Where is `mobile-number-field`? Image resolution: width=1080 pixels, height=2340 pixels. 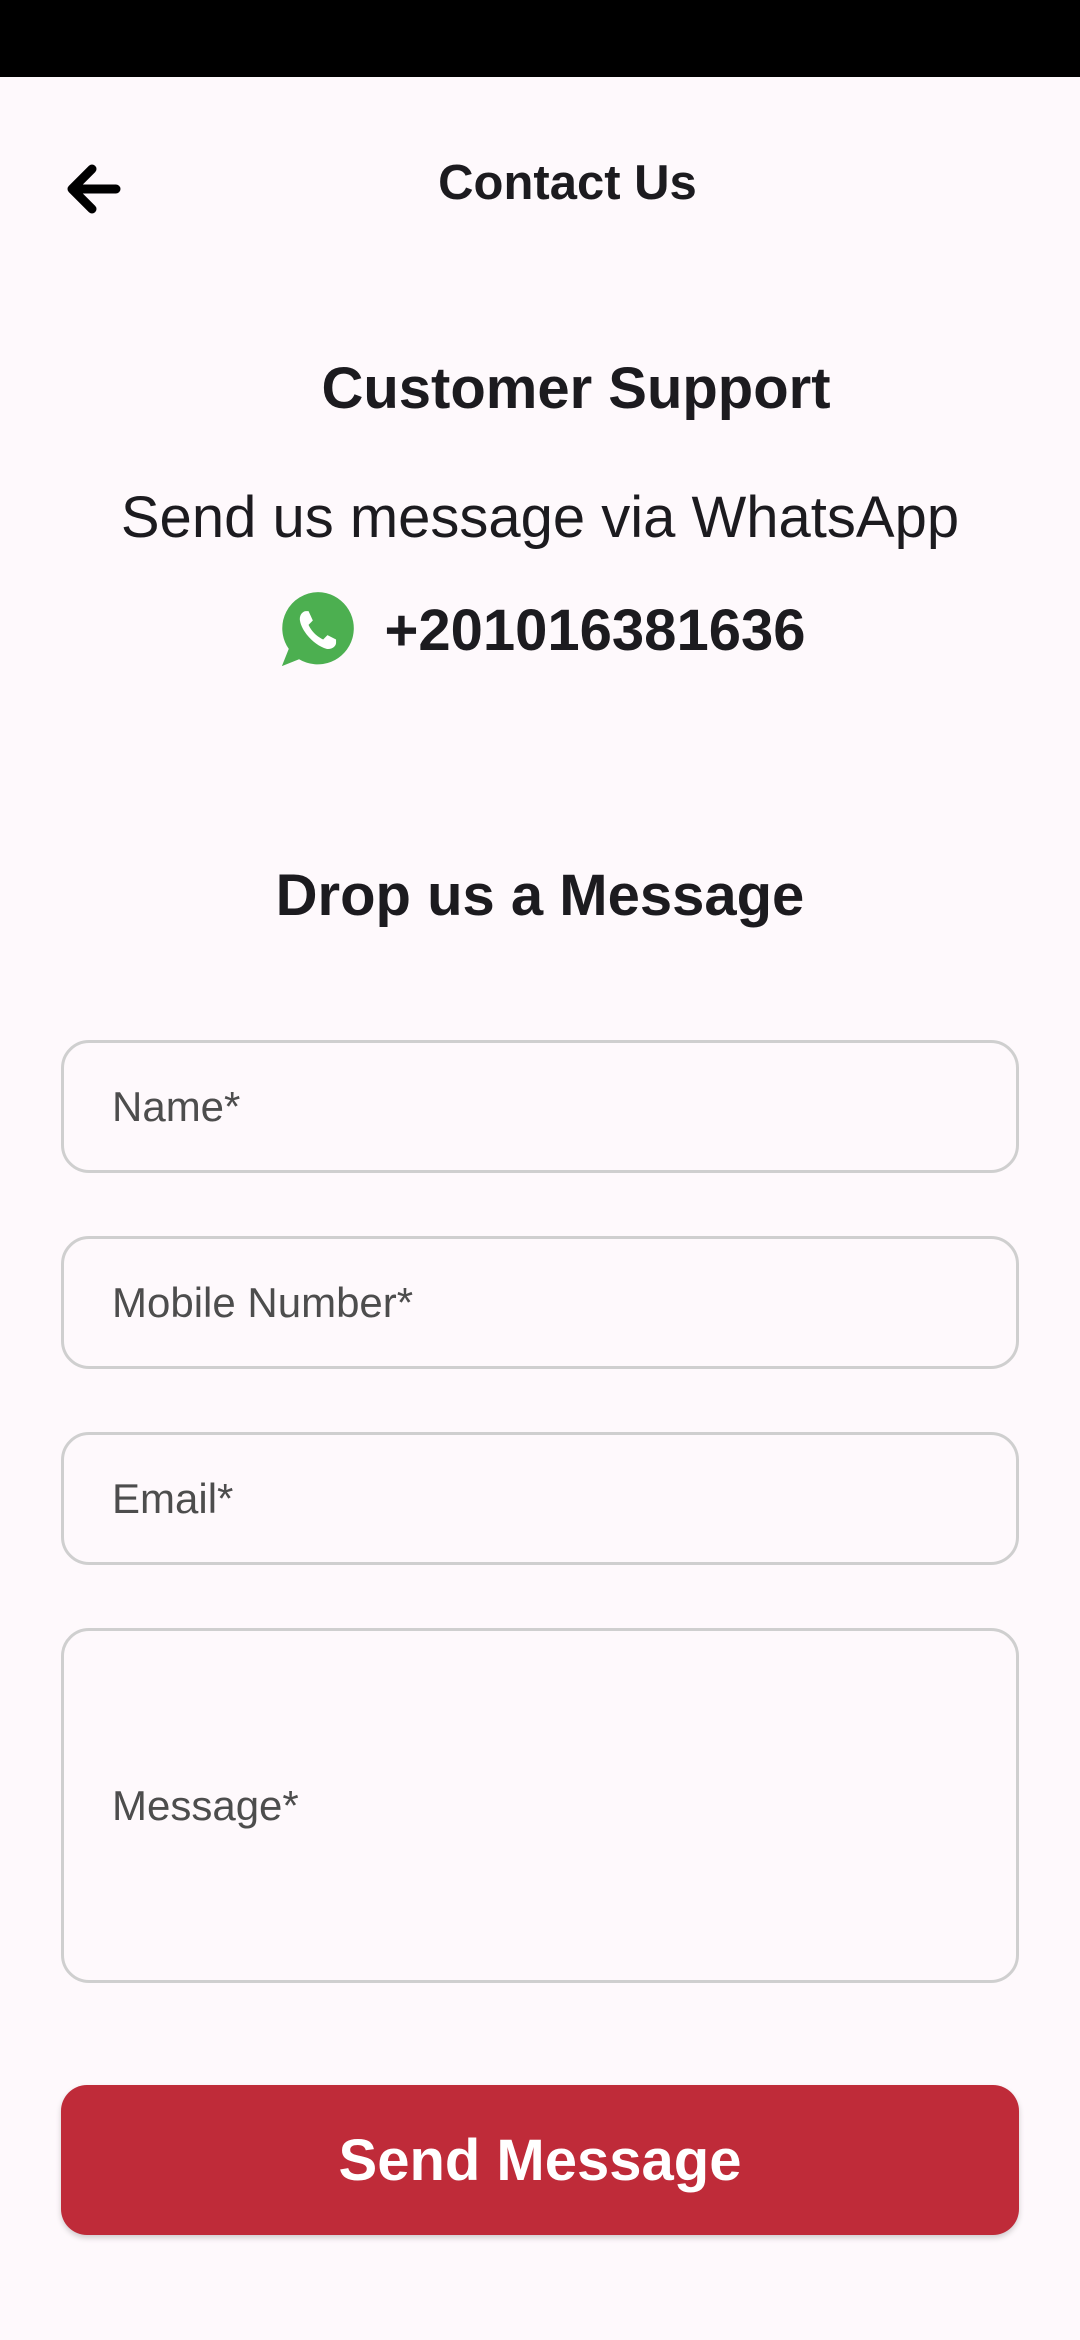 mobile-number-field is located at coordinates (540, 1302).